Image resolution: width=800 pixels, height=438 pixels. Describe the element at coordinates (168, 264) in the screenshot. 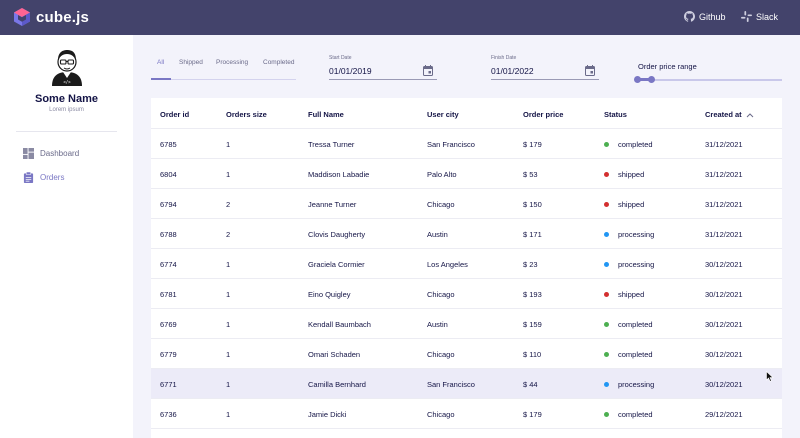

I see `cell-order-id: 6774` at that location.